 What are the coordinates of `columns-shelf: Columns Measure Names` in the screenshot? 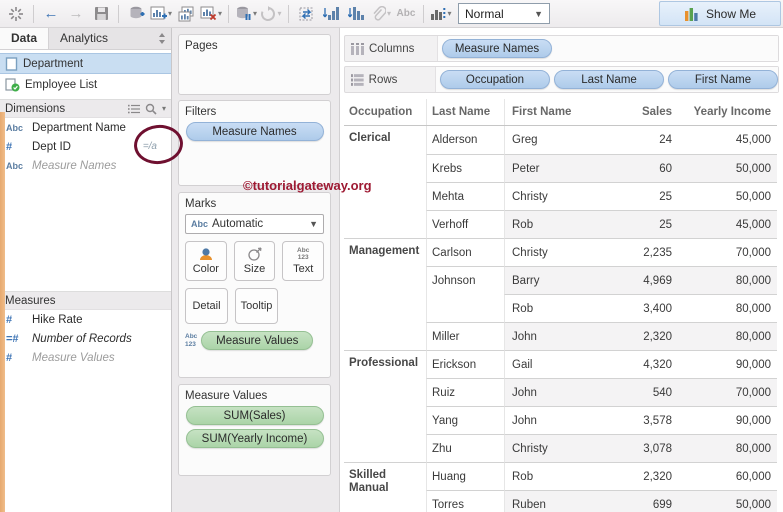 It's located at (561, 48).